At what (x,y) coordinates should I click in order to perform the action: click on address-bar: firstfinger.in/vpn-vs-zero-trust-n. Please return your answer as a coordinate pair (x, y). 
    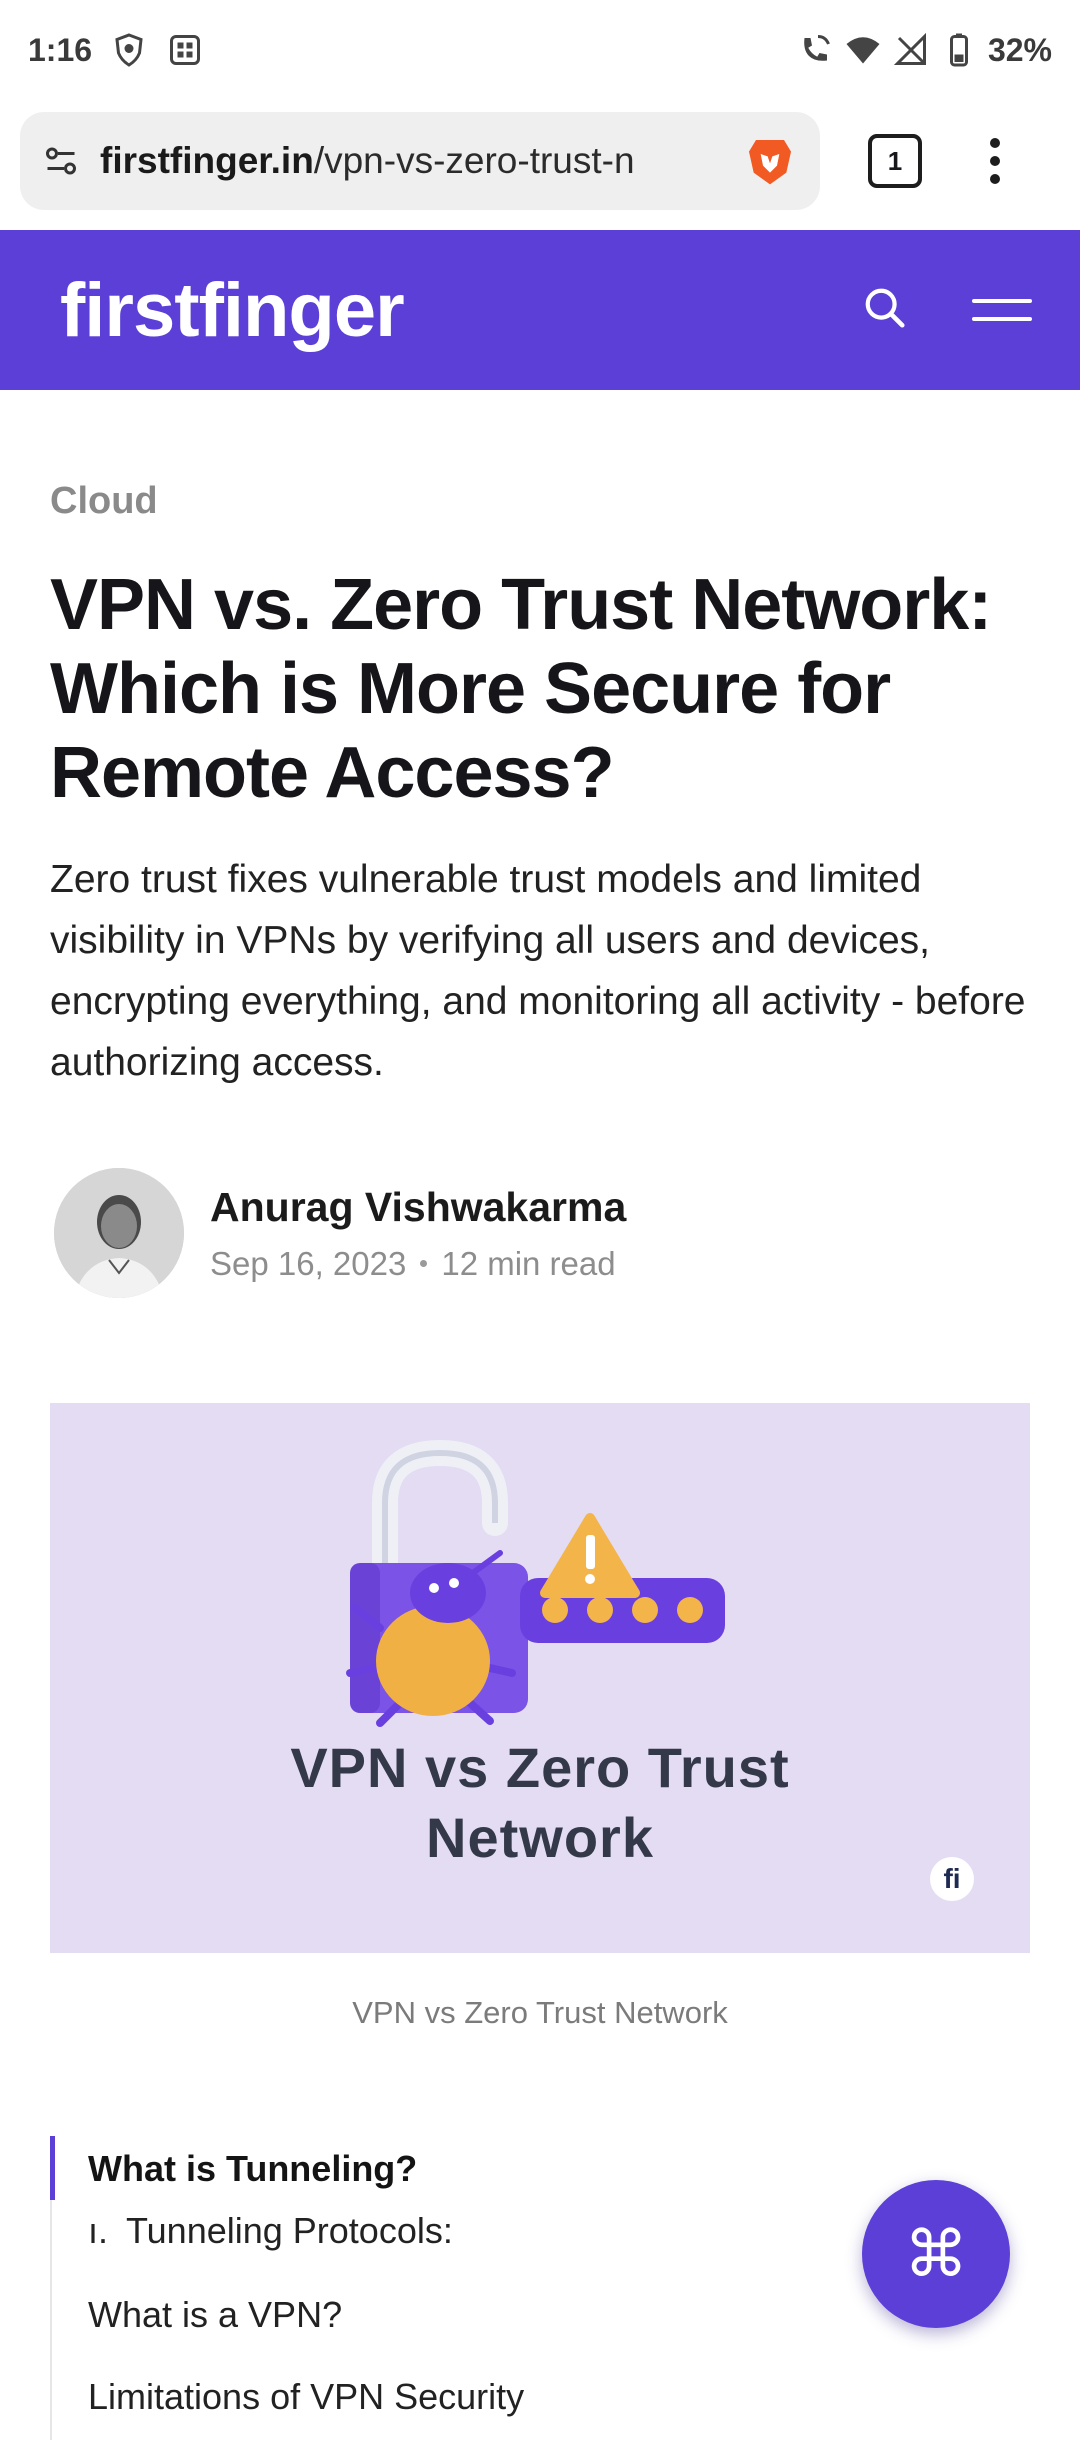
    Looking at the image, I should click on (420, 161).